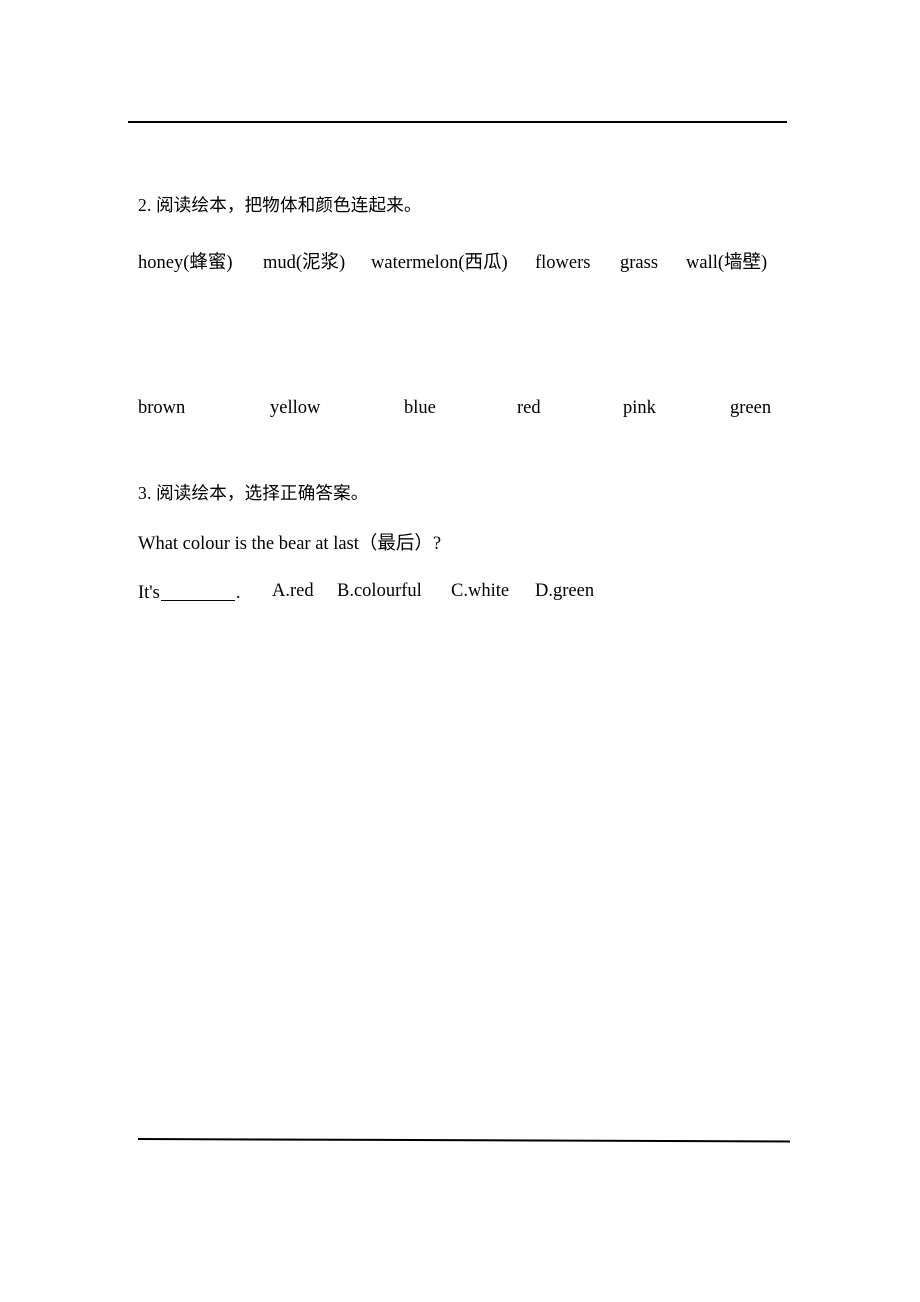 Image resolution: width=920 pixels, height=1302 pixels. I want to click on option-a: A.red, so click(293, 591).